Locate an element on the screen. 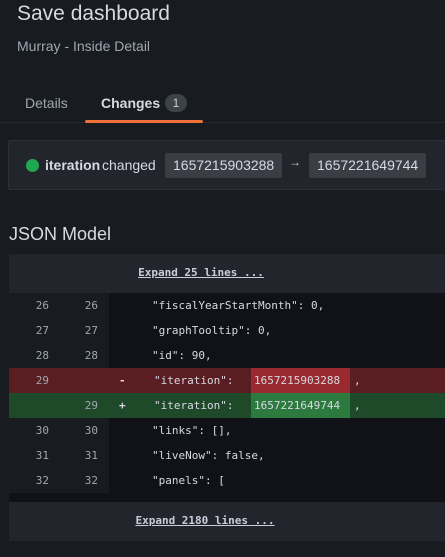  change-status-dot-icon is located at coordinates (32, 165).